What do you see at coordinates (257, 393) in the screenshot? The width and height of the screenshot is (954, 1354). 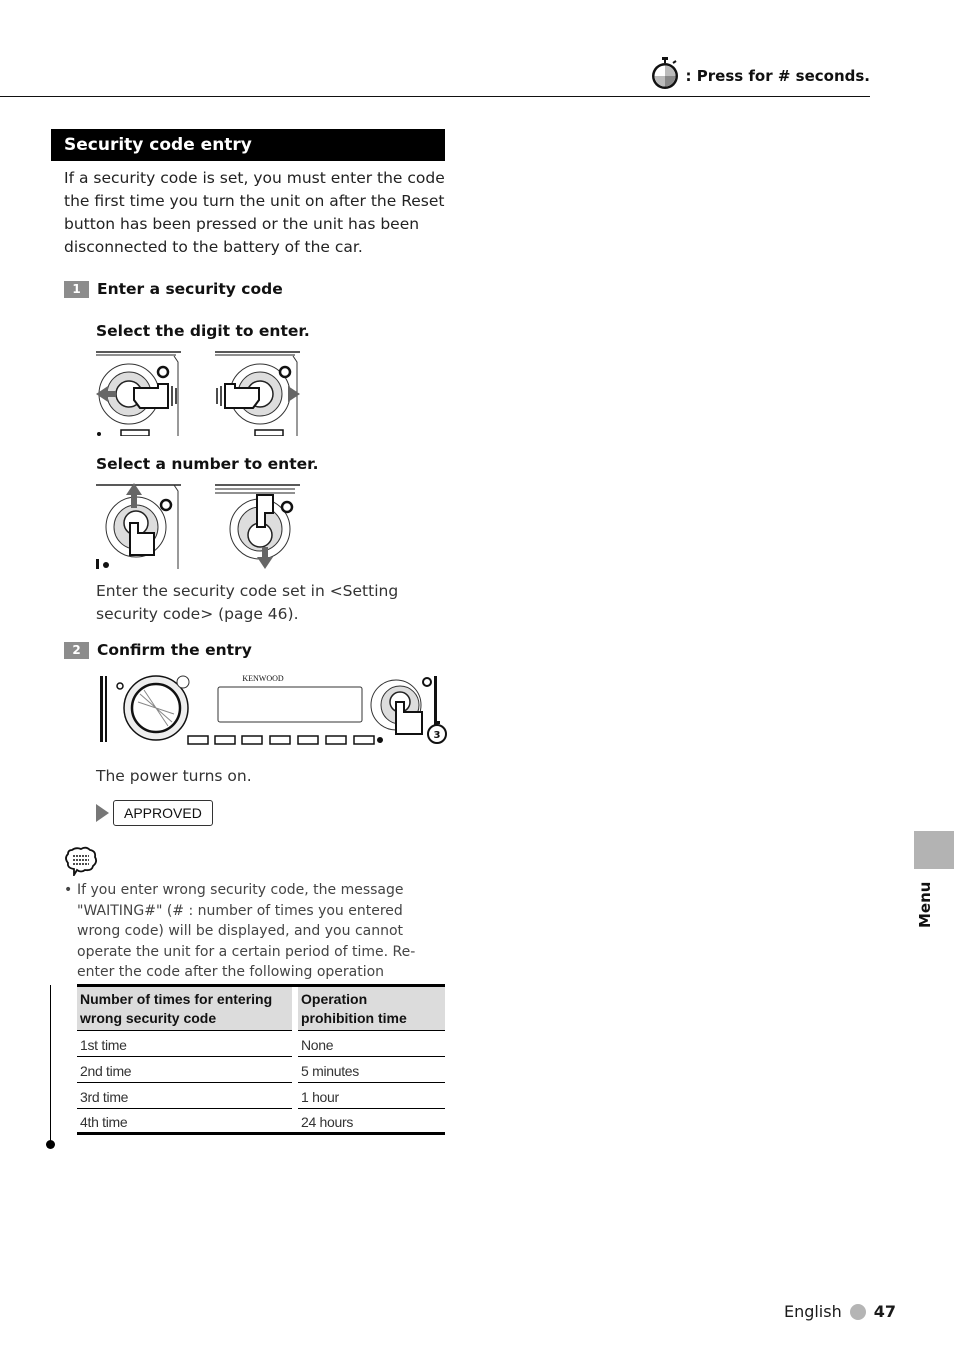 I see `knob-push-right-illustration` at bounding box center [257, 393].